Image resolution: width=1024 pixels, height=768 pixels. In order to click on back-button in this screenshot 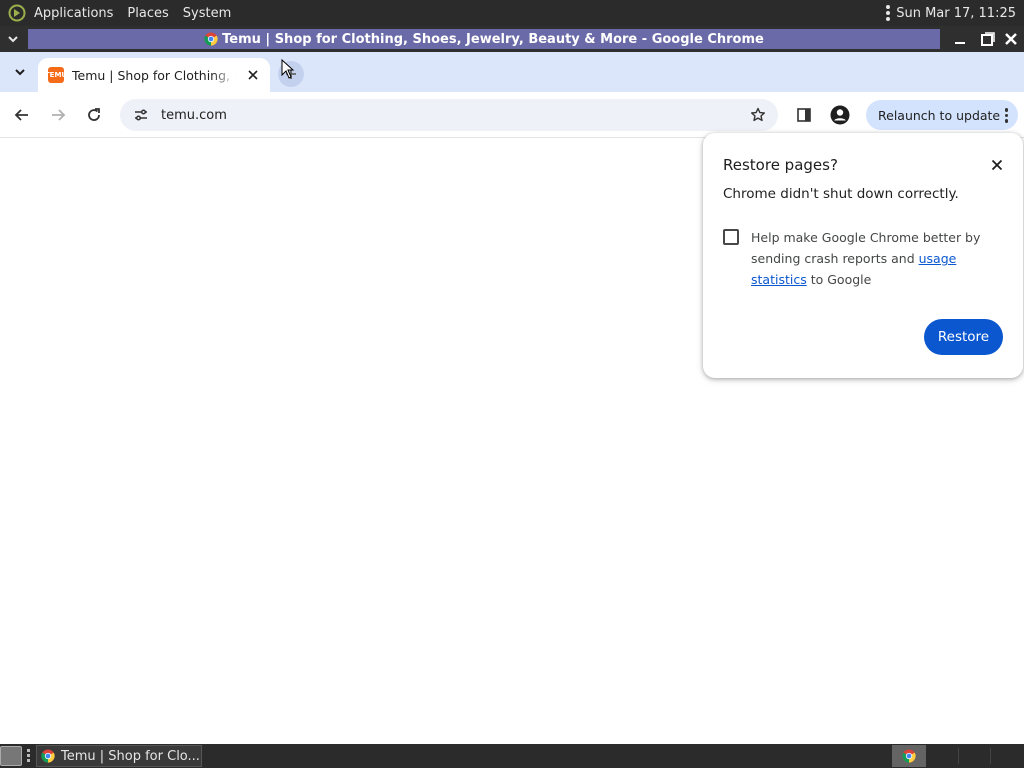, I will do `click(22, 115)`.